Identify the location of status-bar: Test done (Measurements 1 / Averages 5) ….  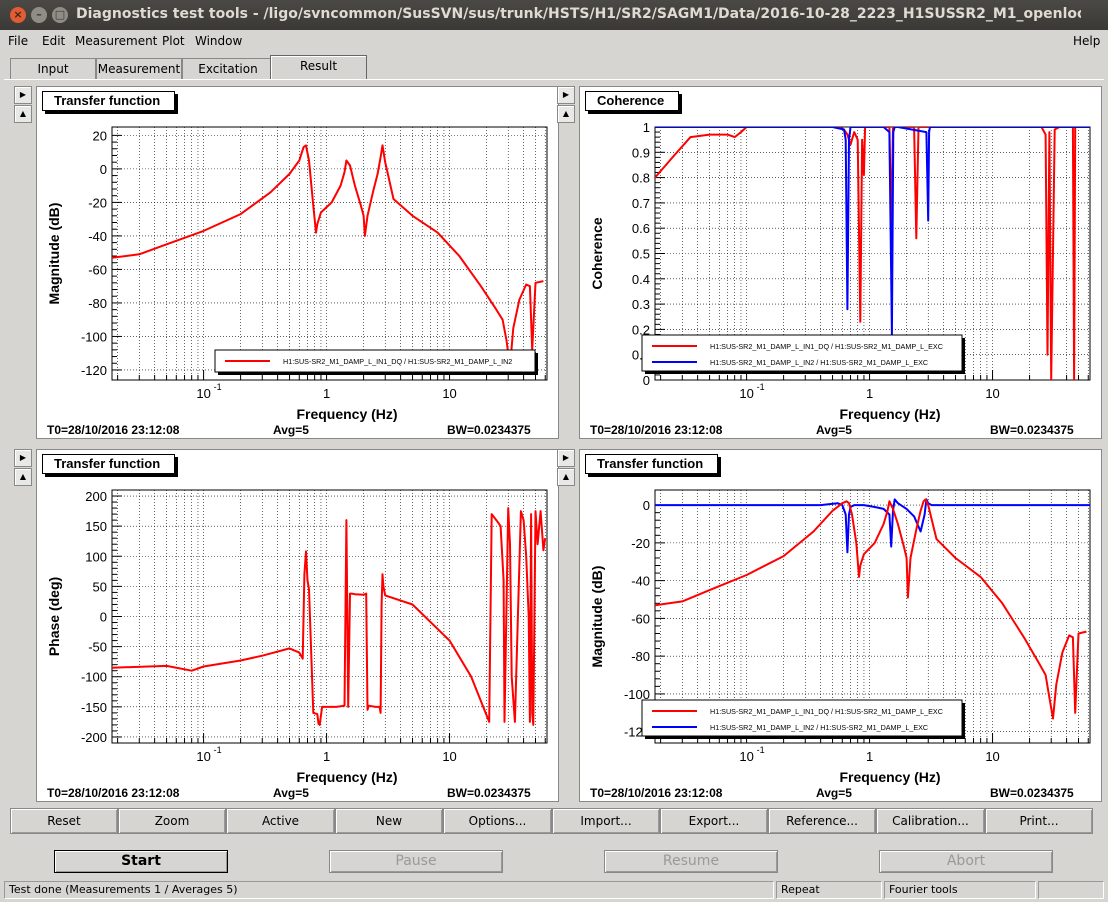
(554, 891).